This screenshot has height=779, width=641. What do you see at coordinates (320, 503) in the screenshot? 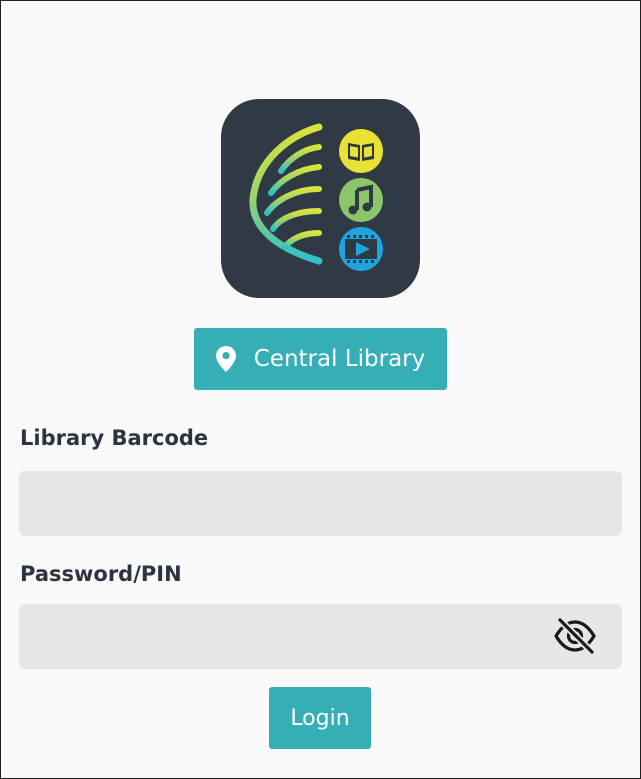
I see `barcode-input` at bounding box center [320, 503].